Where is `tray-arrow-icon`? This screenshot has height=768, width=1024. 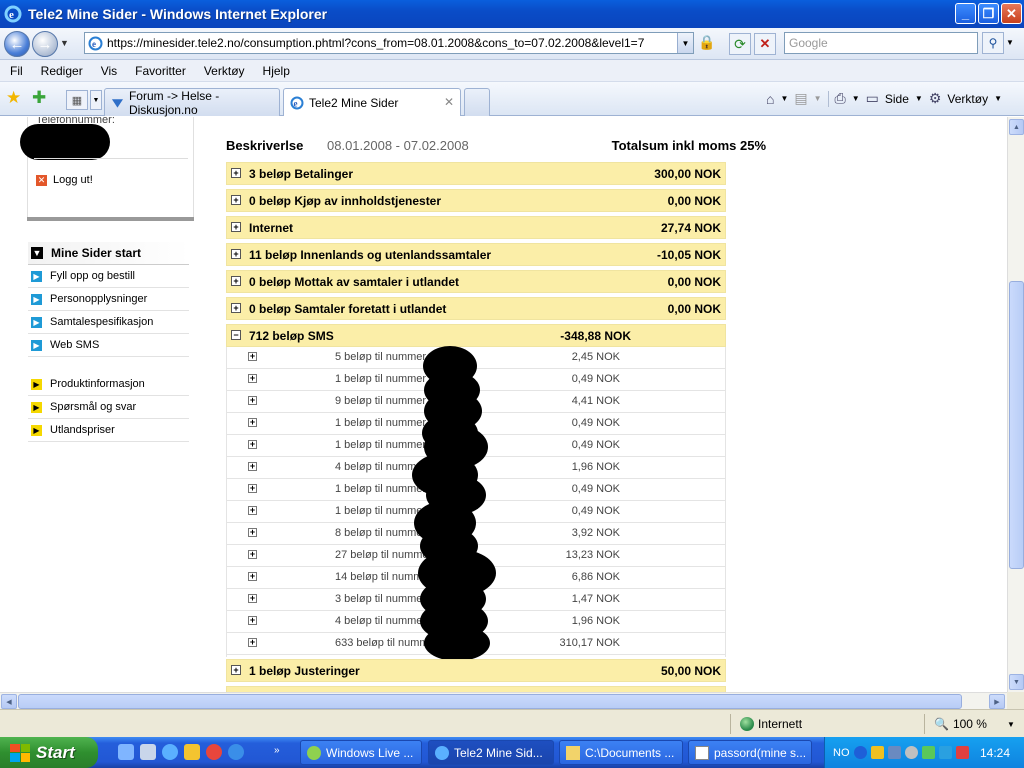 tray-arrow-icon is located at coordinates (860, 752).